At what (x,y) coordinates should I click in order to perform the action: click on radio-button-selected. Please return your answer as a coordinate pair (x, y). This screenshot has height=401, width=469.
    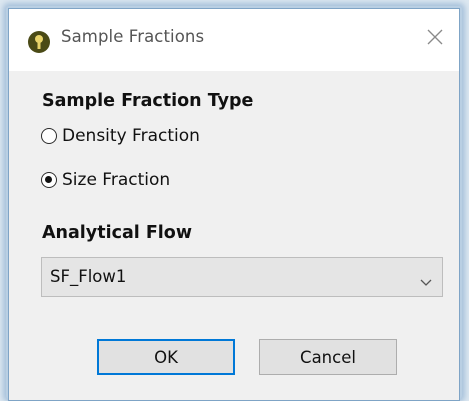
    Looking at the image, I should click on (49, 180).